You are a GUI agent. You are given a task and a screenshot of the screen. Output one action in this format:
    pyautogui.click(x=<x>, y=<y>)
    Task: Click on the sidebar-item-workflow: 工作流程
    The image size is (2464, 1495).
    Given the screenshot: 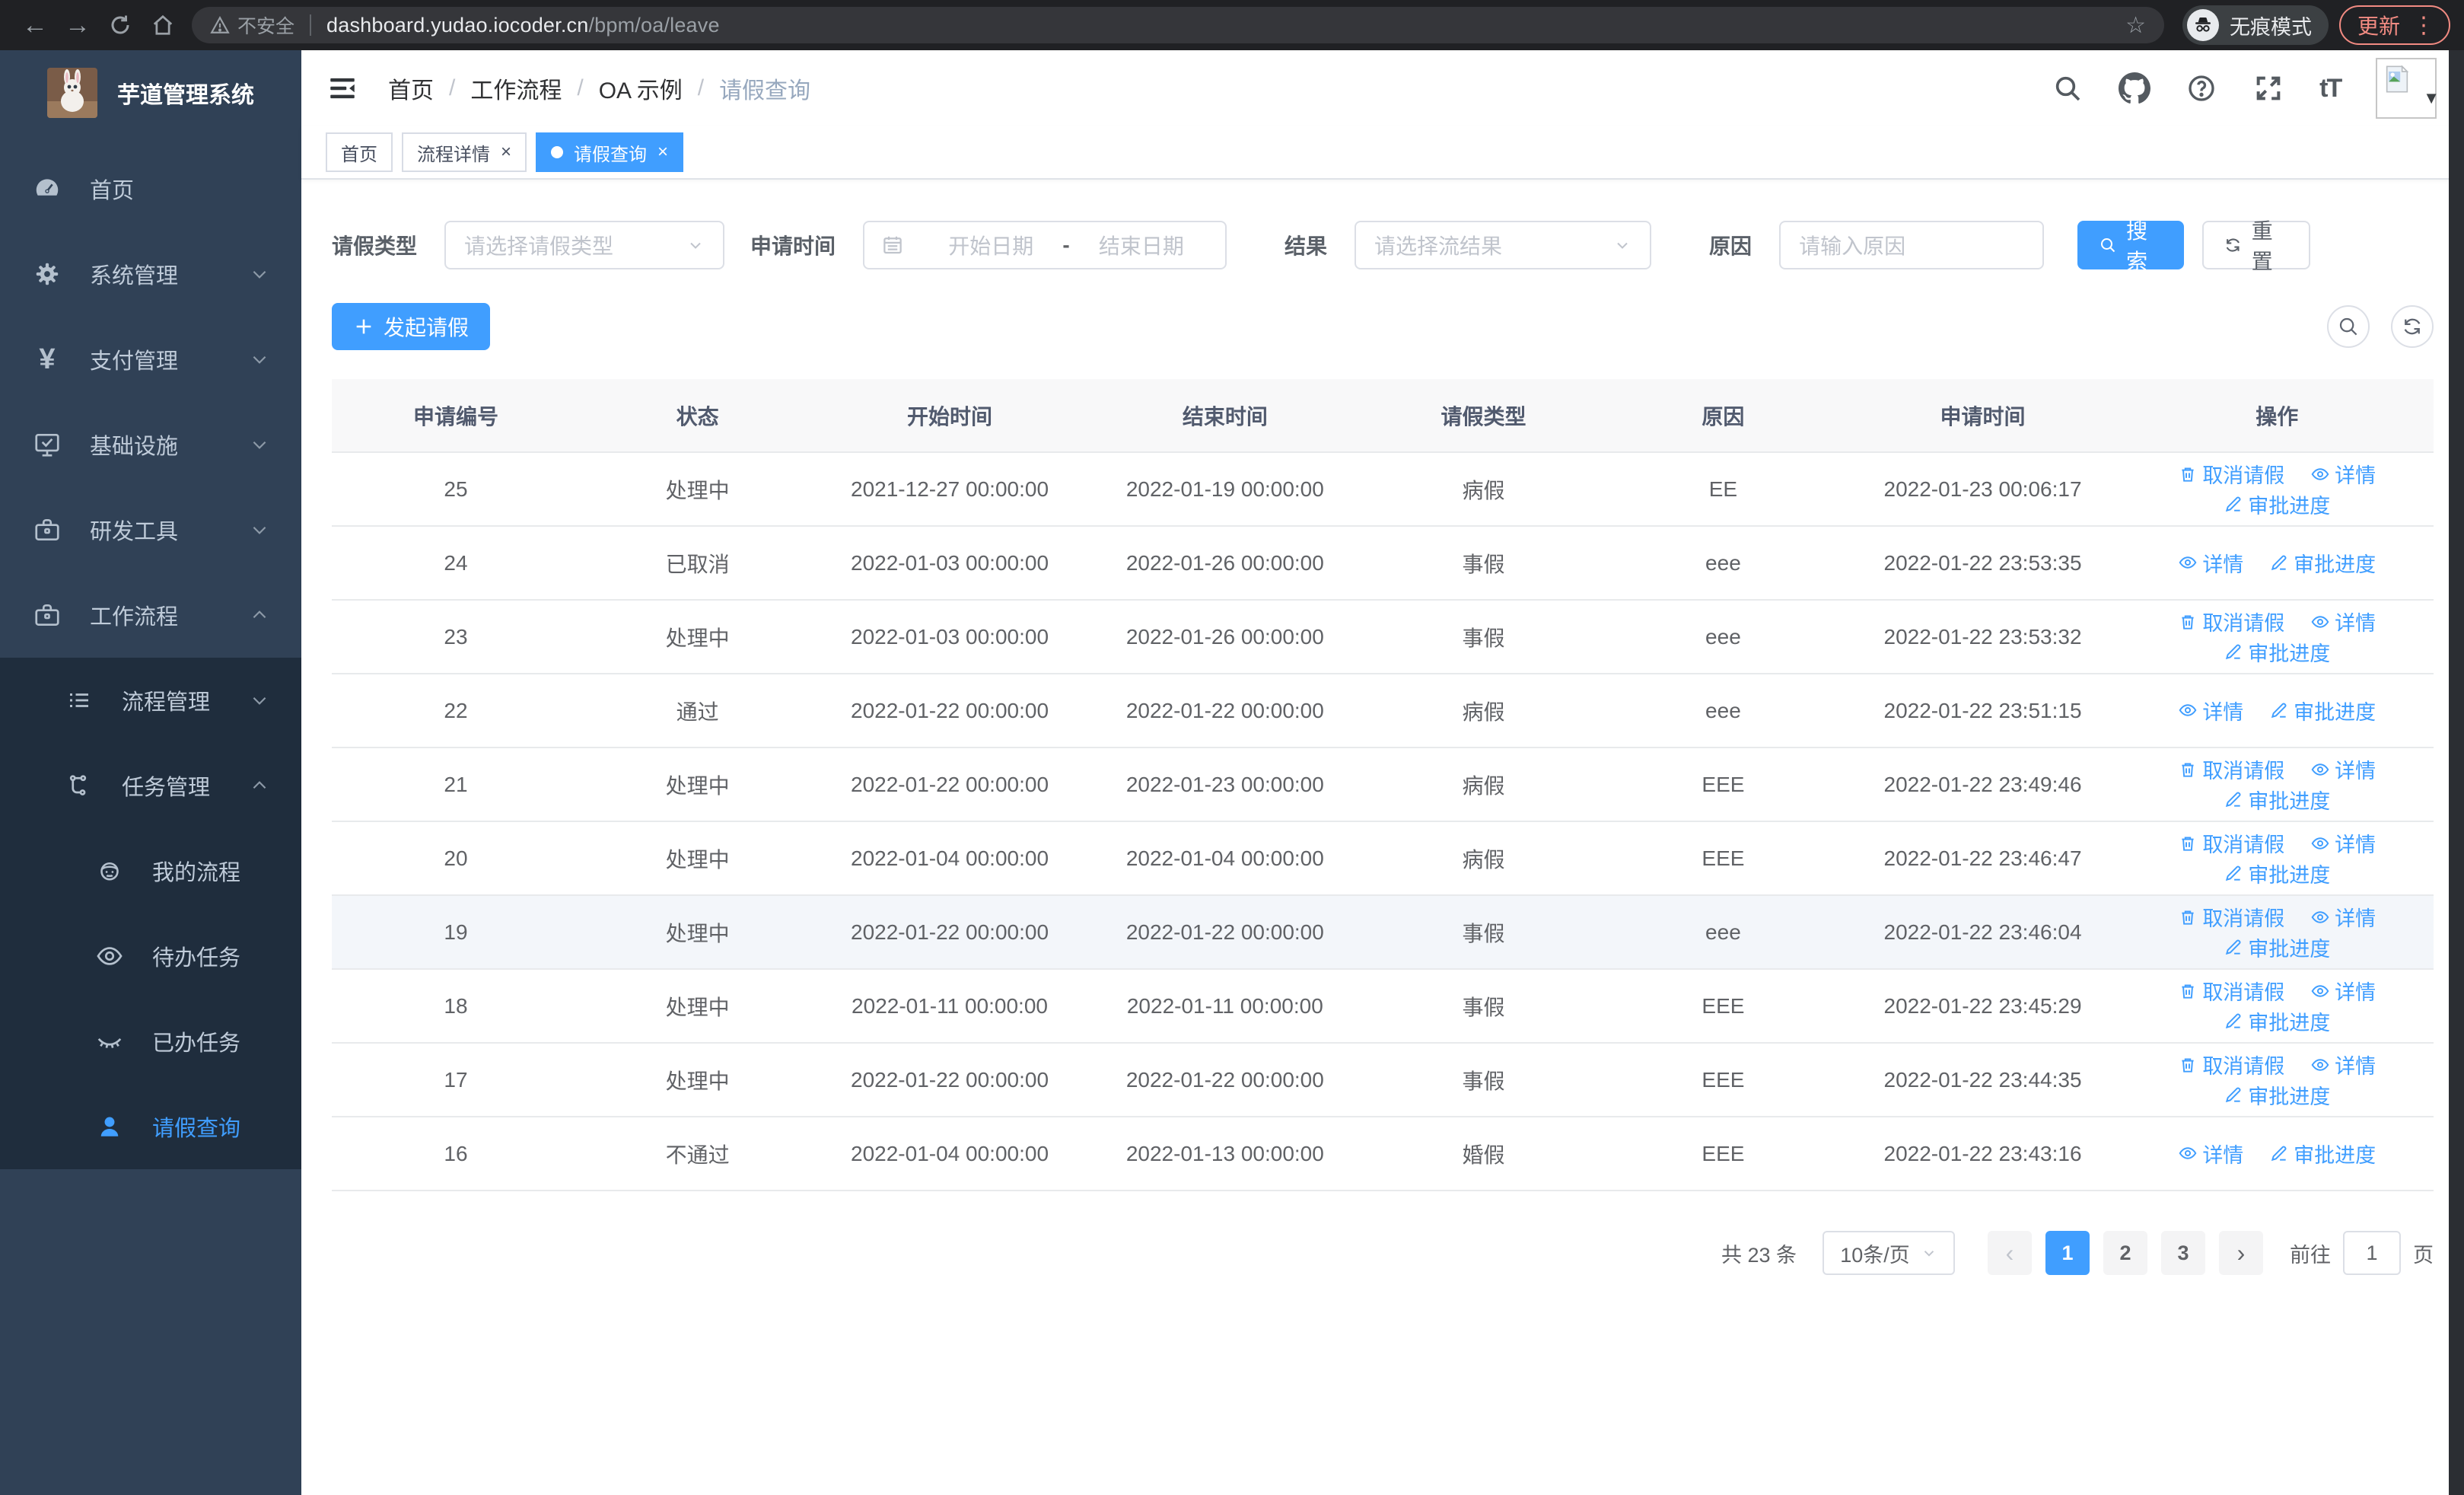 What is the action you would take?
    pyautogui.click(x=150, y=615)
    